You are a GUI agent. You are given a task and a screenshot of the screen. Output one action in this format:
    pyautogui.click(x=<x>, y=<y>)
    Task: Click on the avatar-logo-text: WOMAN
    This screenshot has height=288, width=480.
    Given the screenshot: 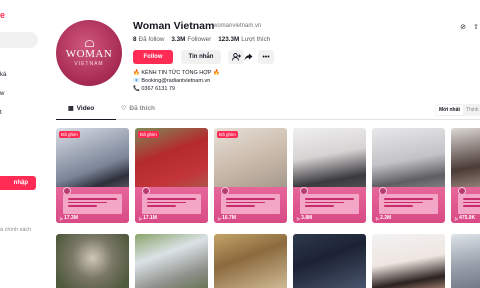 What is the action you would take?
    pyautogui.click(x=89, y=53)
    